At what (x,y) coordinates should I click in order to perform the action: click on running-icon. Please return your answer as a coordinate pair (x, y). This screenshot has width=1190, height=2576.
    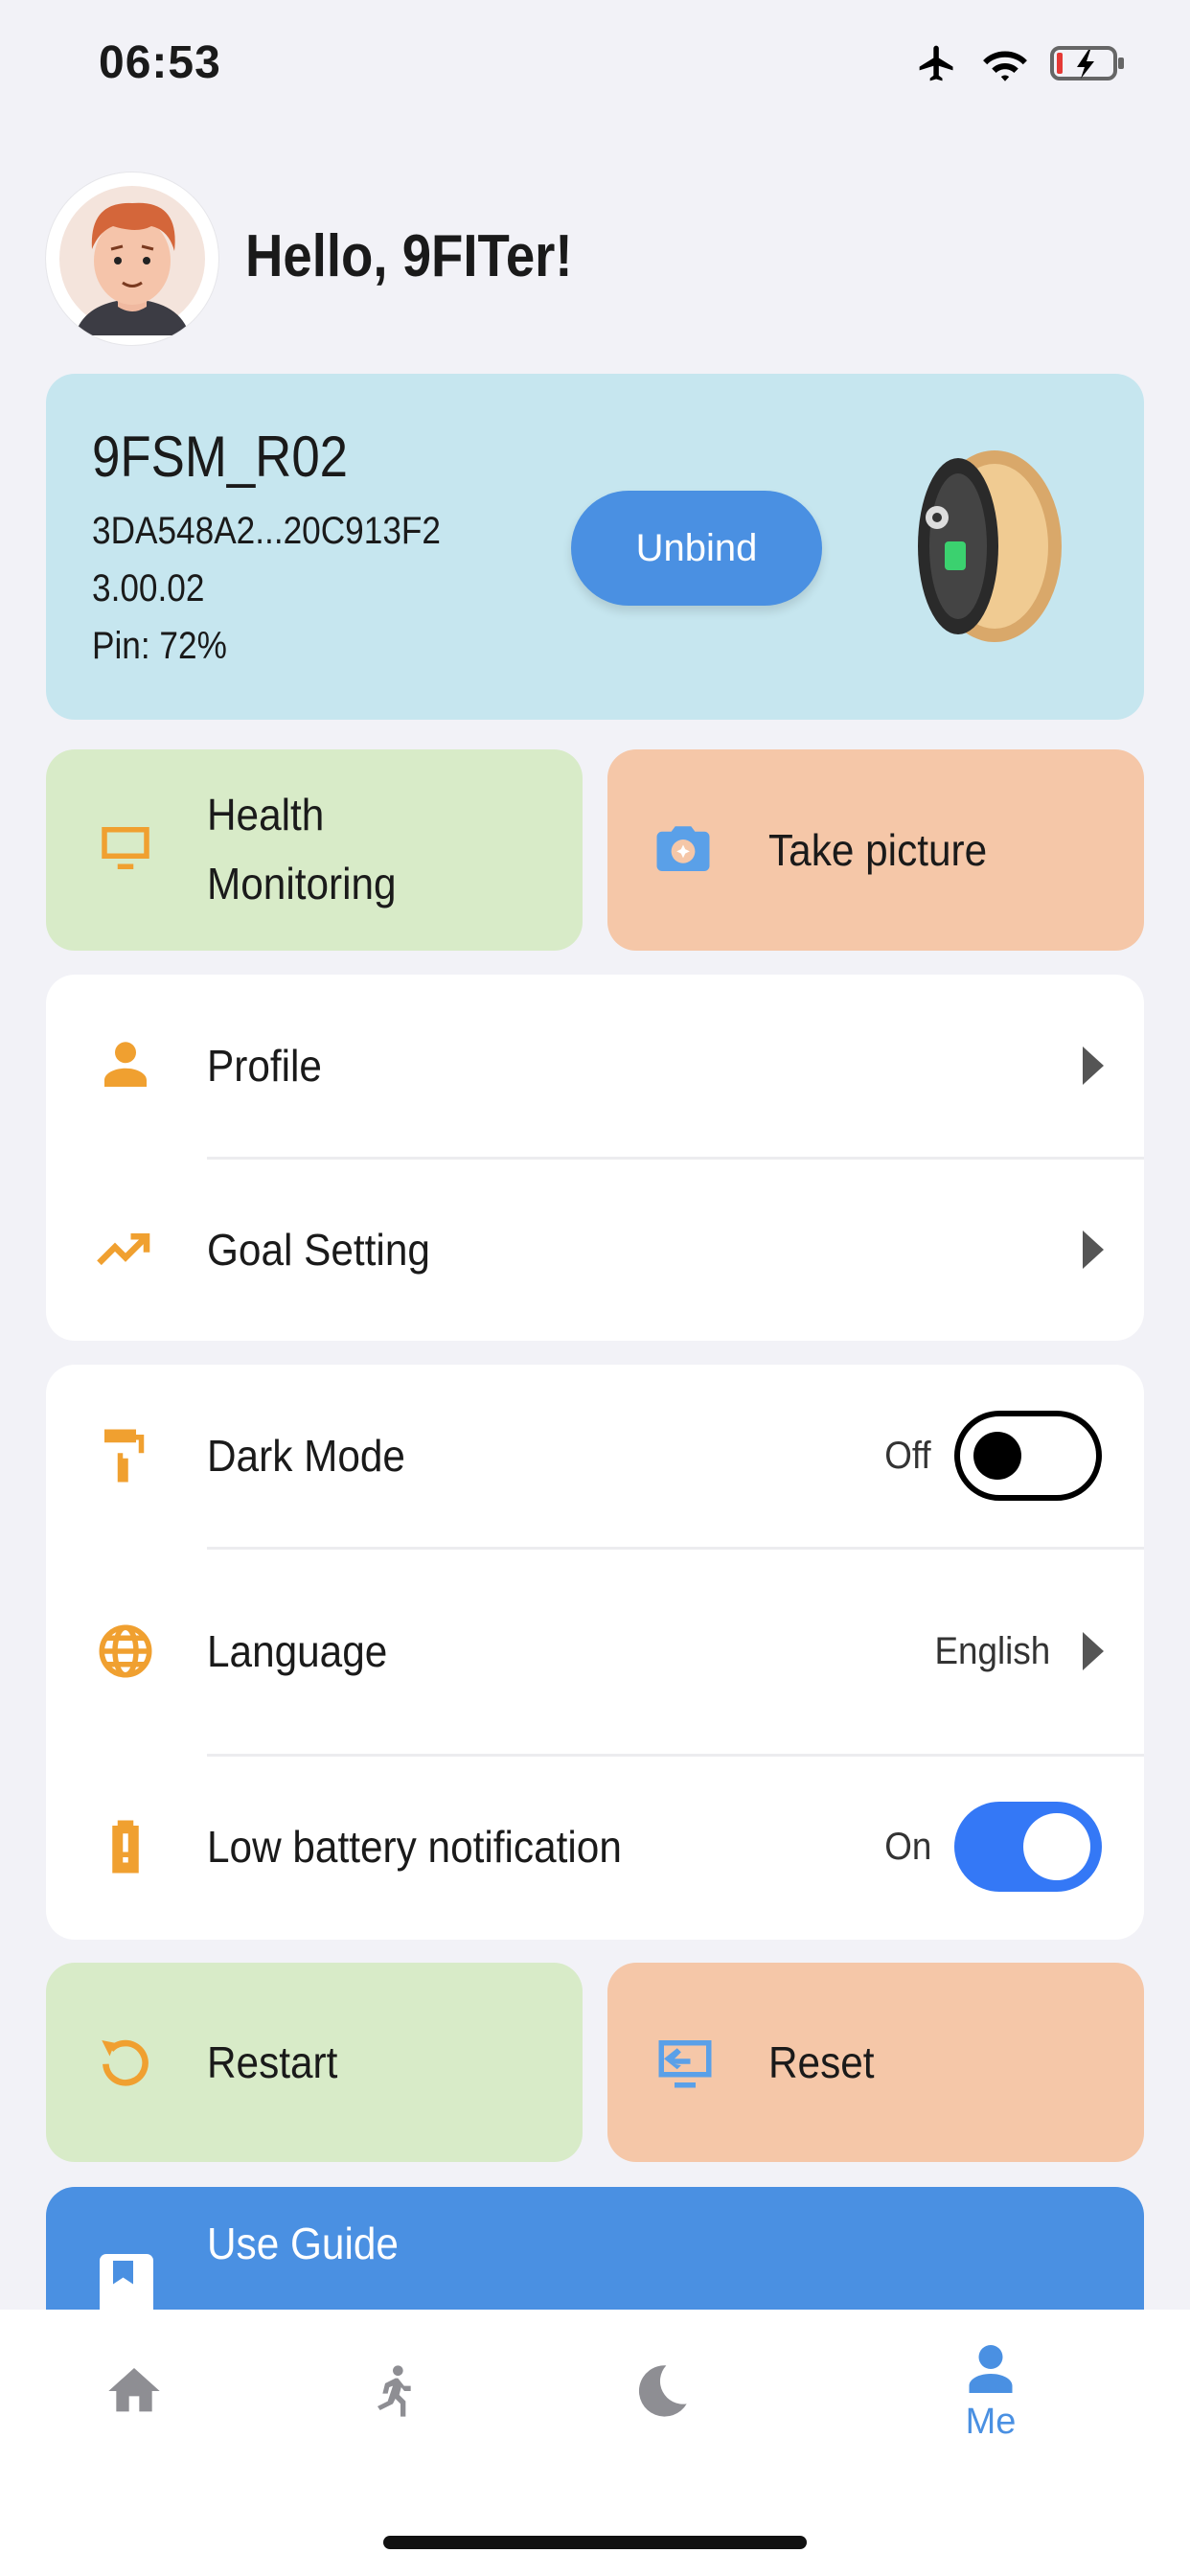
    Looking at the image, I should click on (395, 2391).